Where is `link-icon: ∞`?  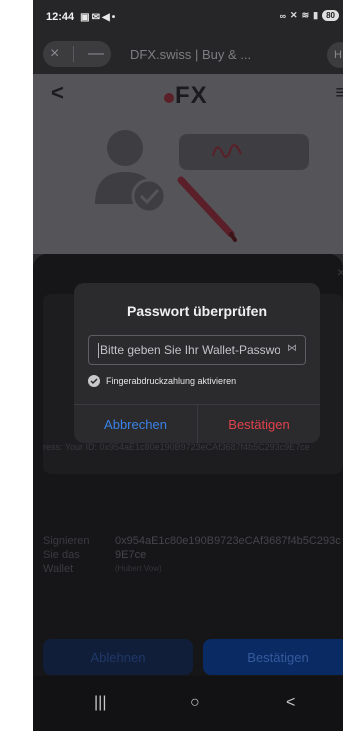 link-icon: ∞ is located at coordinates (283, 15).